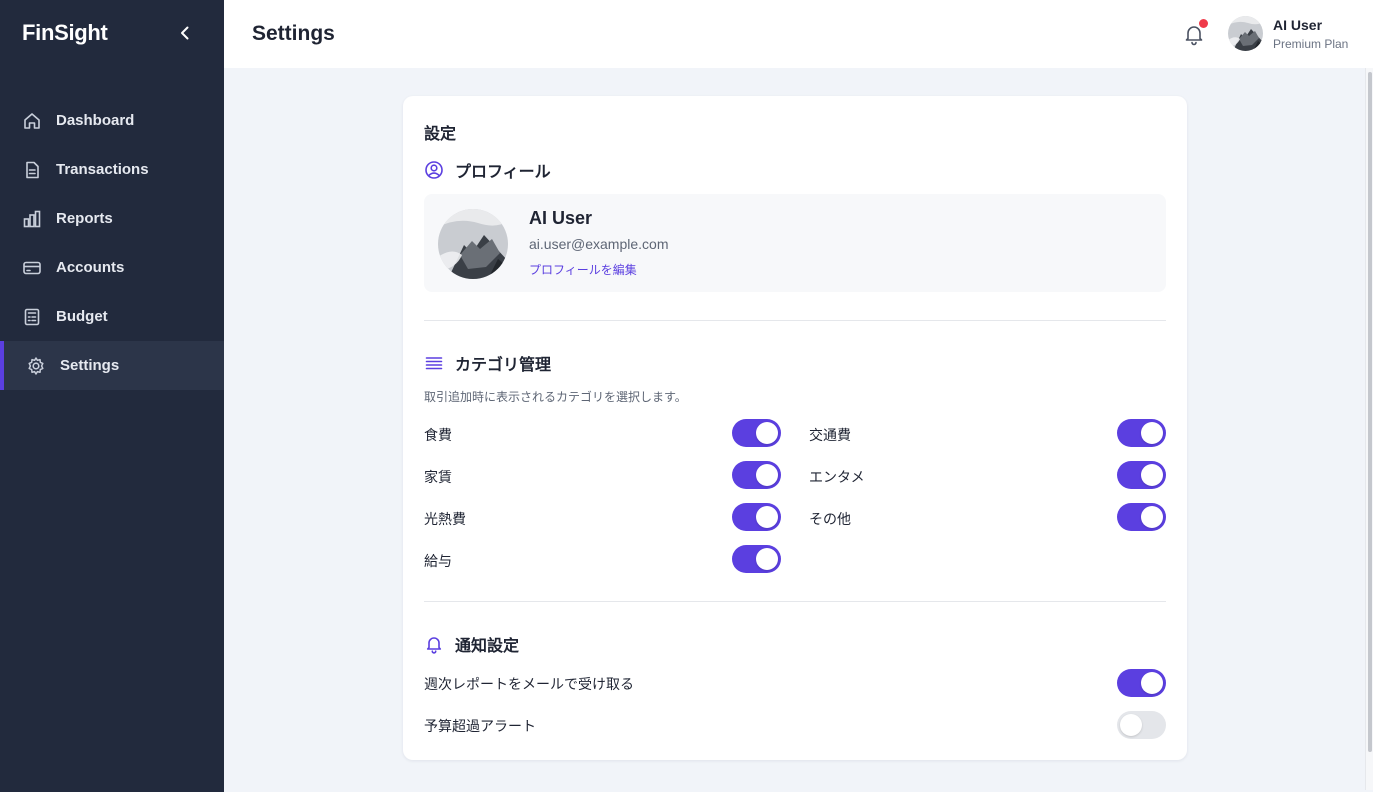  I want to click on gear-icon, so click(36, 366).